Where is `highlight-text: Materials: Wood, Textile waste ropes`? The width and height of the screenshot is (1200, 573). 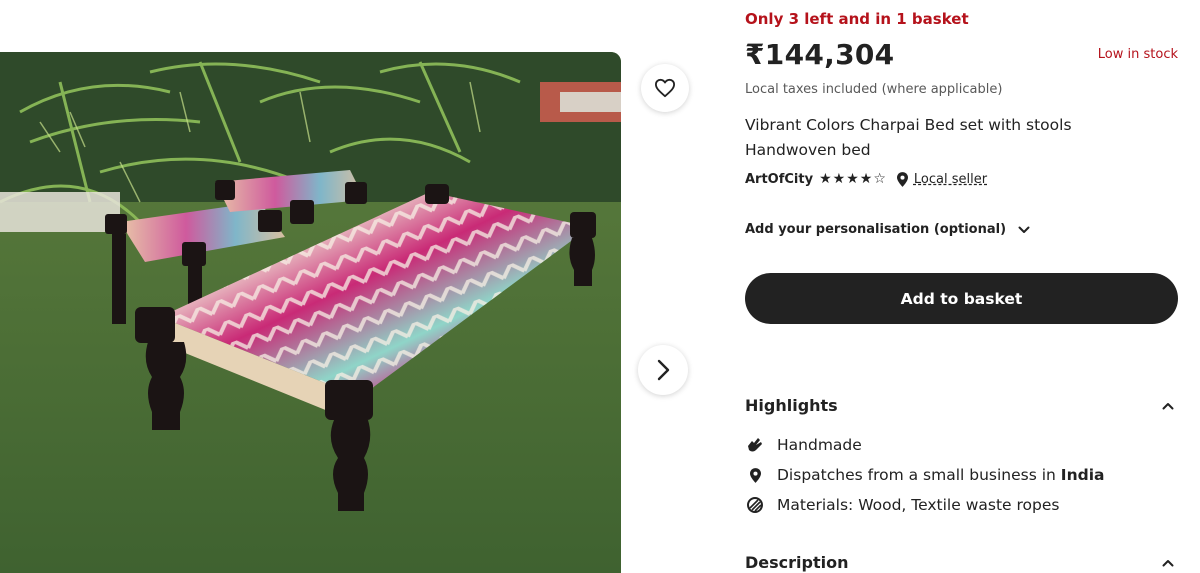
highlight-text: Materials: Wood, Textile waste ropes is located at coordinates (918, 505).